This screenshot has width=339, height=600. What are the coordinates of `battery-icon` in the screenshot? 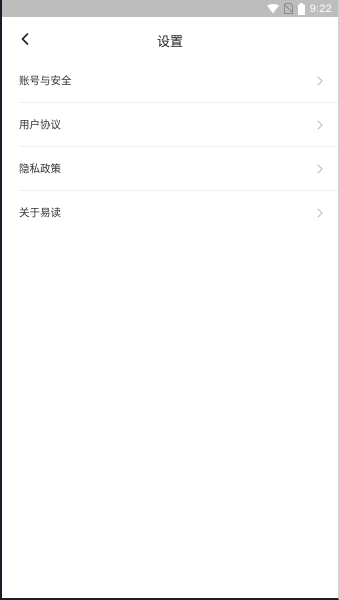 It's located at (301, 8).